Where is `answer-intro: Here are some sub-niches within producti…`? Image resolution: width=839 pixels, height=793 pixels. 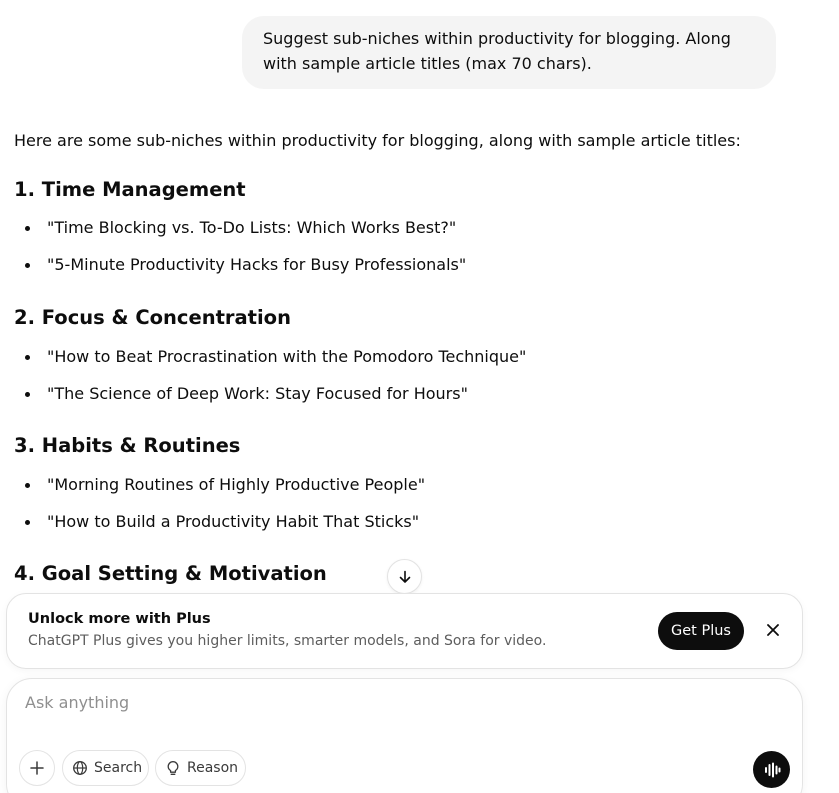
answer-intro: Here are some sub-niches within producti… is located at coordinates (377, 140).